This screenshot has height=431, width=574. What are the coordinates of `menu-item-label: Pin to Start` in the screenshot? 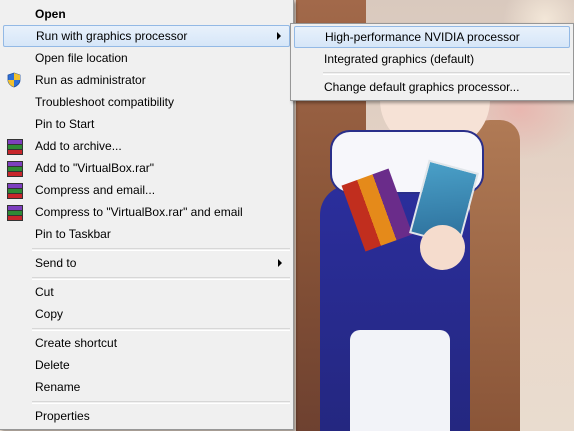 It's located at (65, 124).